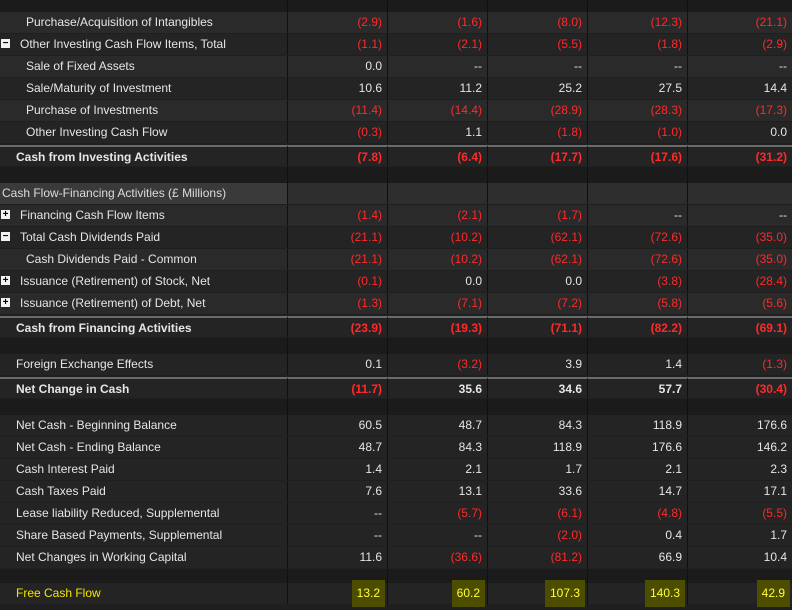  I want to click on row-label: + Financing Cash Flow Items, so click(144, 215).